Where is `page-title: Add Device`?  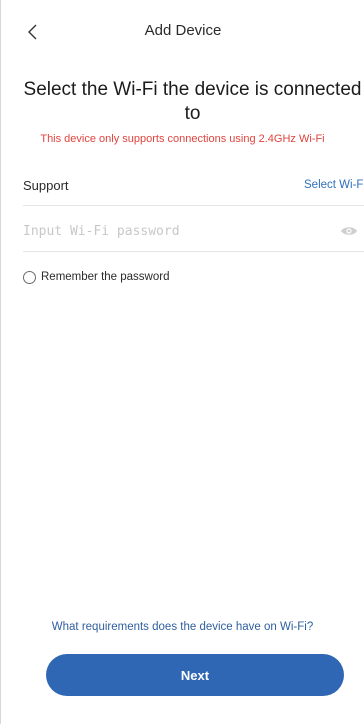 page-title: Add Device is located at coordinates (183, 30).